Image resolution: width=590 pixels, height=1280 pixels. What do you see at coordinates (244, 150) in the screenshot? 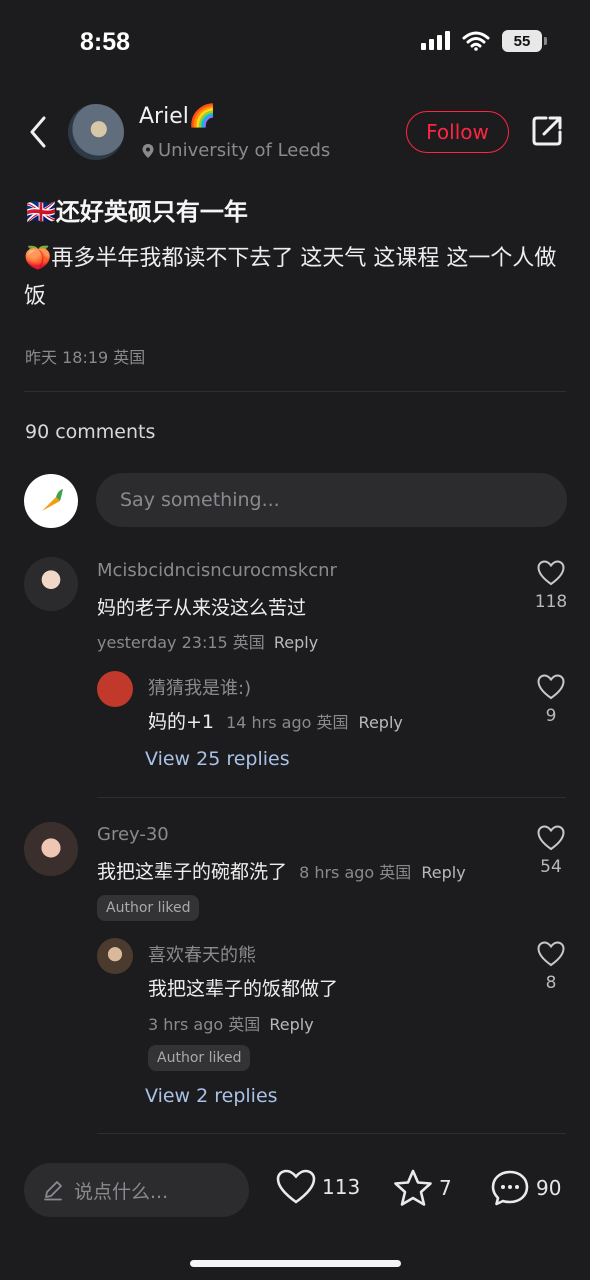
I see `author-location-text: University of Leeds` at bounding box center [244, 150].